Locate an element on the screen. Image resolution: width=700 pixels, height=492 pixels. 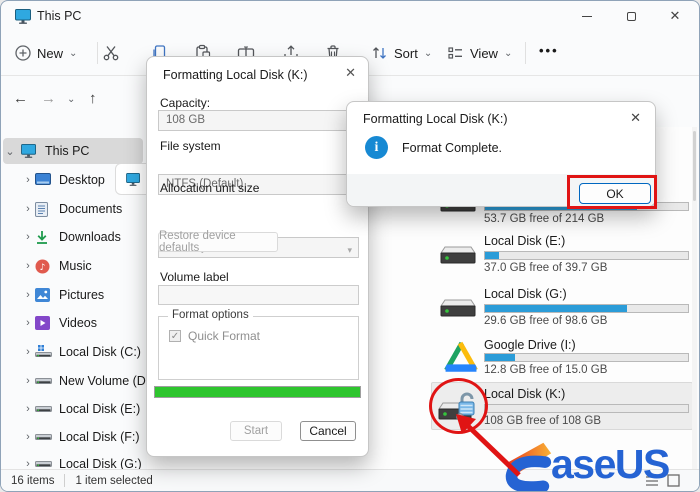
new-button: New ⌄ is located at coordinates (46, 53).